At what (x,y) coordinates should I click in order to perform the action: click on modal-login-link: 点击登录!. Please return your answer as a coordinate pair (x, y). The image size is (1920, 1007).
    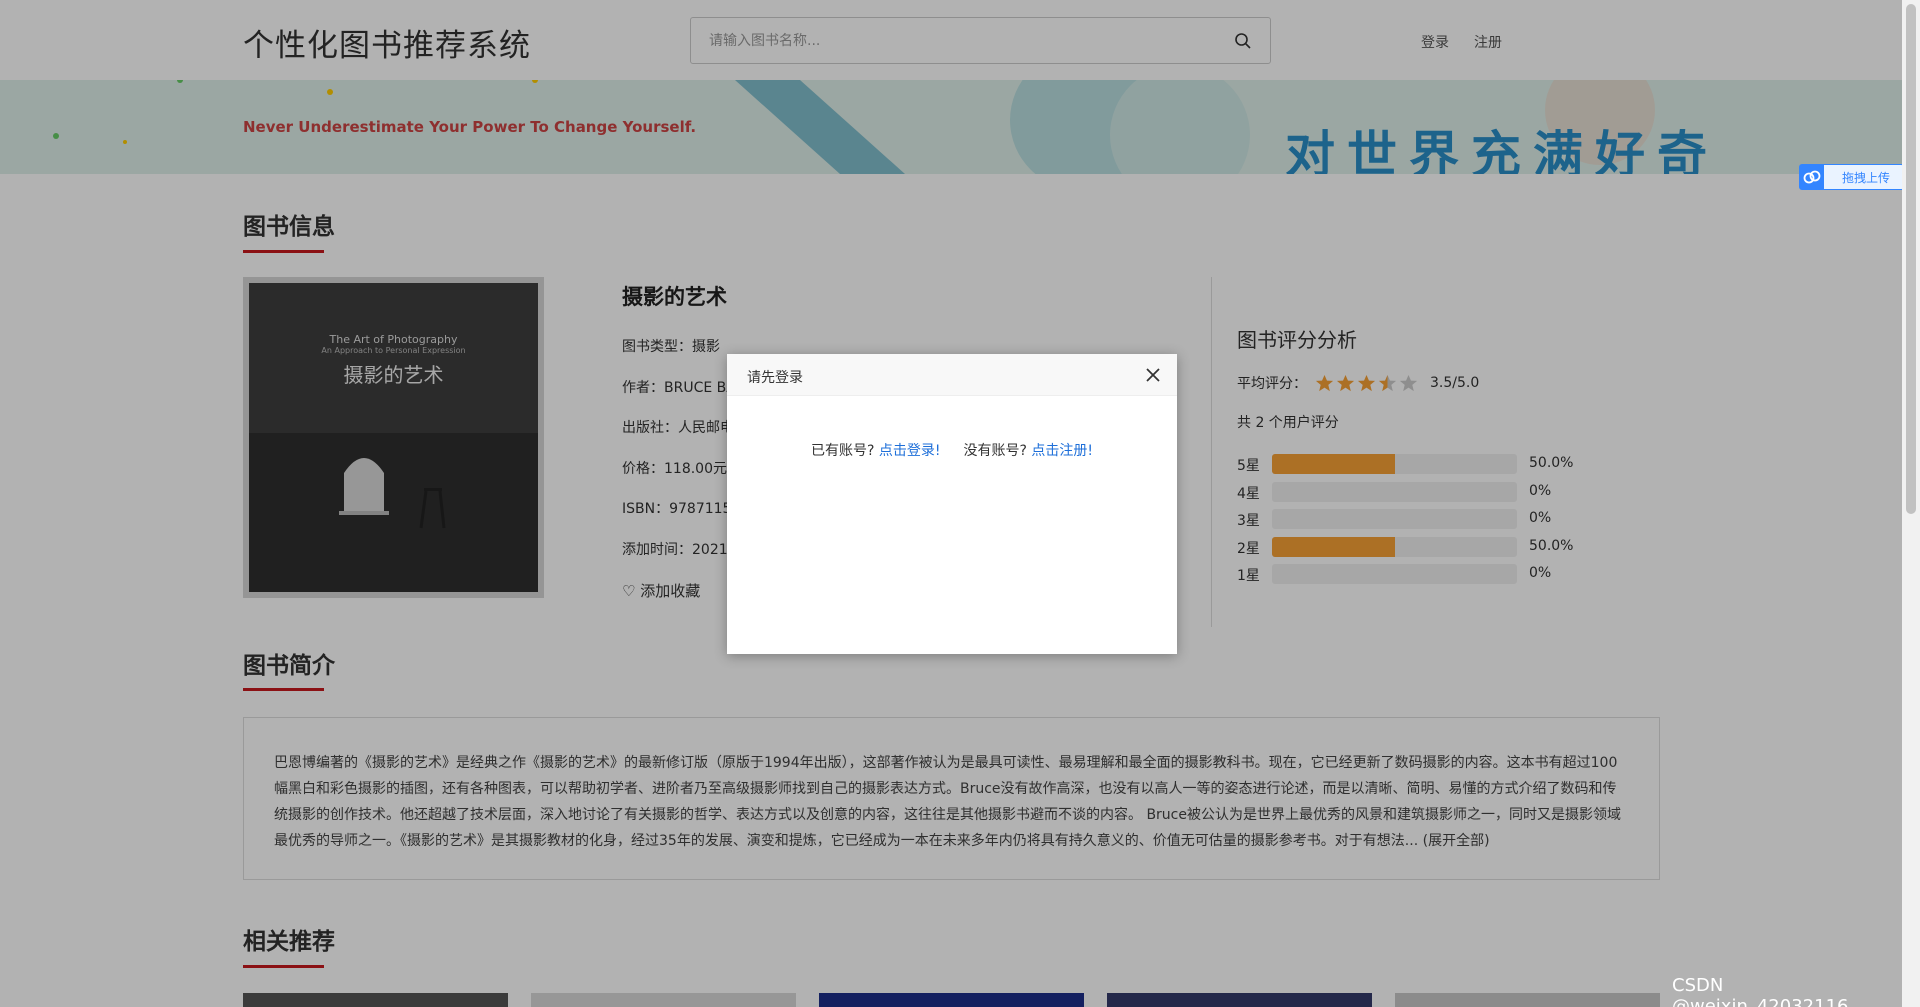
    Looking at the image, I should click on (910, 451).